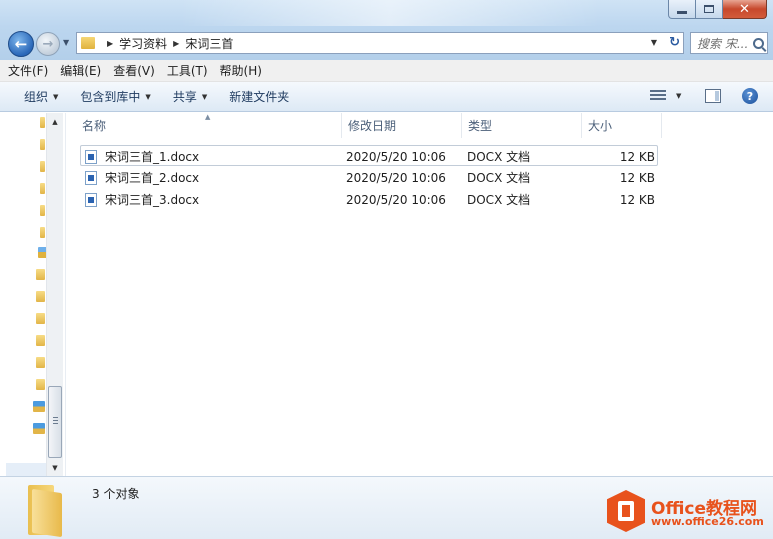 The image size is (773, 539). Describe the element at coordinates (678, 96) in the screenshot. I see `view-options-dropdown-icon: ▼` at that location.